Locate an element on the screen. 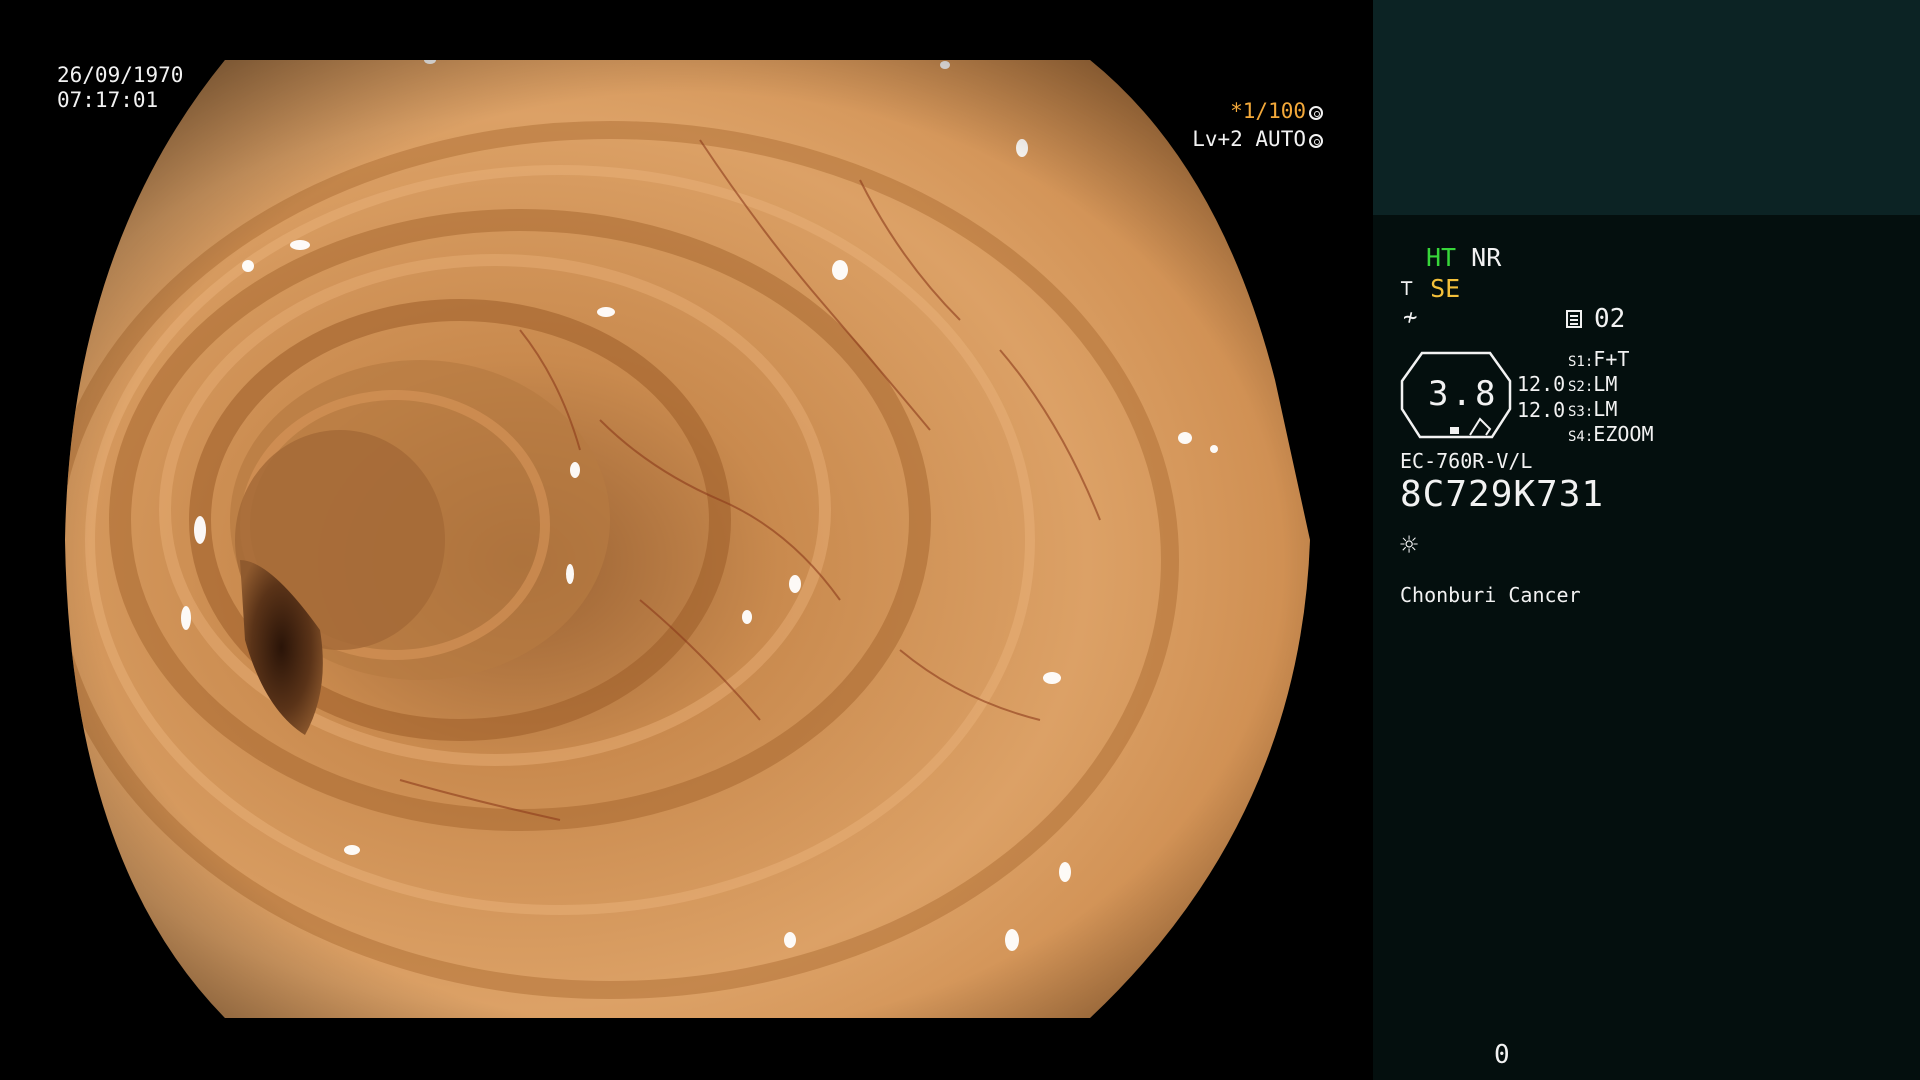 The width and height of the screenshot is (1920, 1080). se-indicator: SE is located at coordinates (1445, 288).